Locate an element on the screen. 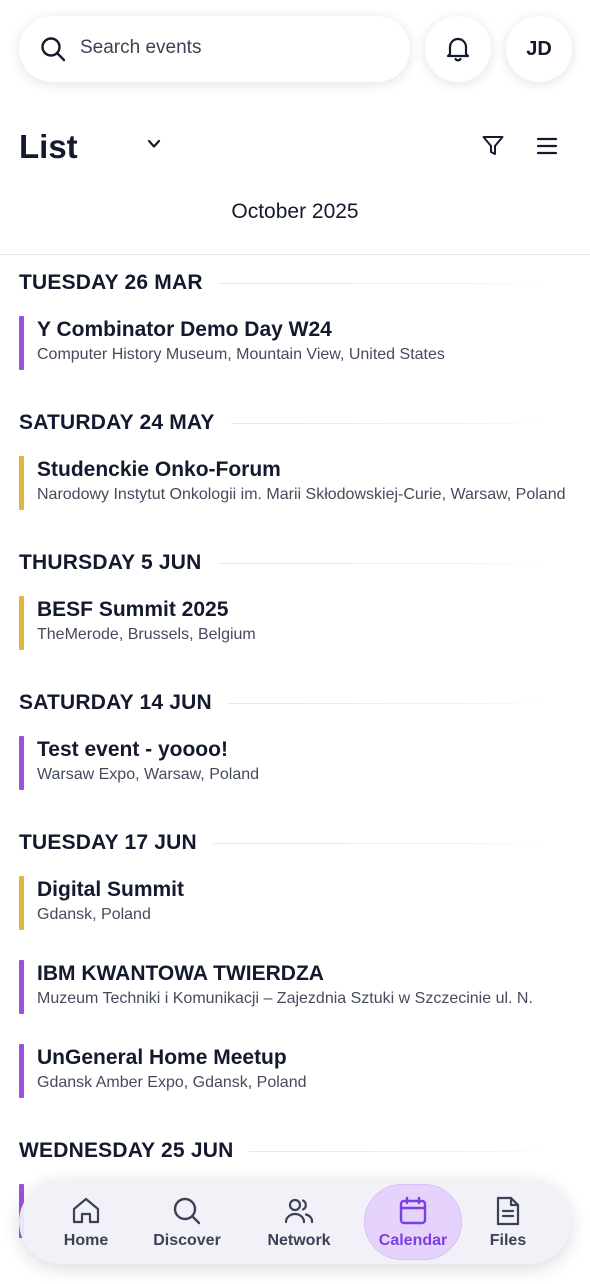 This screenshot has width=590, height=1284. event-location: Warsaw Expo, Warsaw, Poland is located at coordinates (148, 774).